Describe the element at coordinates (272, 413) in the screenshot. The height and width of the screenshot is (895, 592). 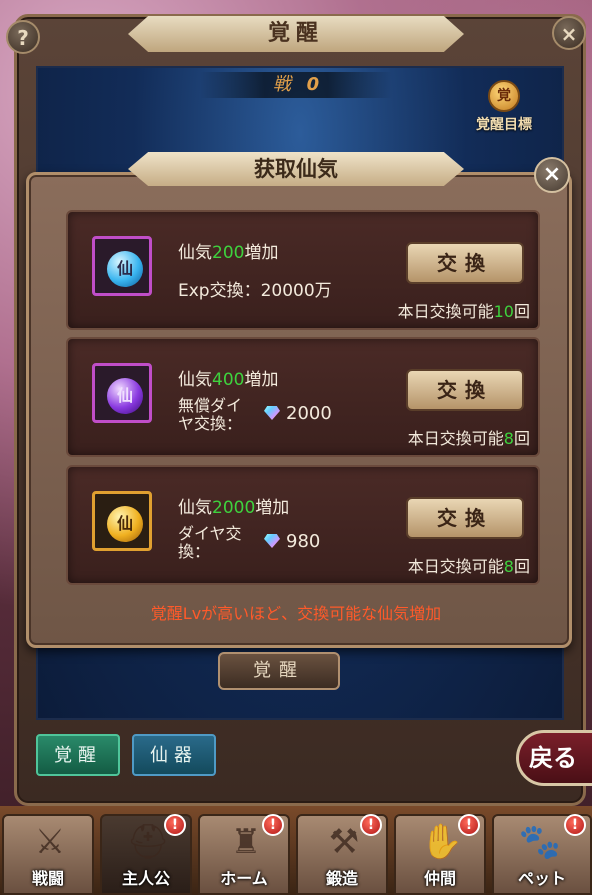
I see `free-diamond-icon` at that location.